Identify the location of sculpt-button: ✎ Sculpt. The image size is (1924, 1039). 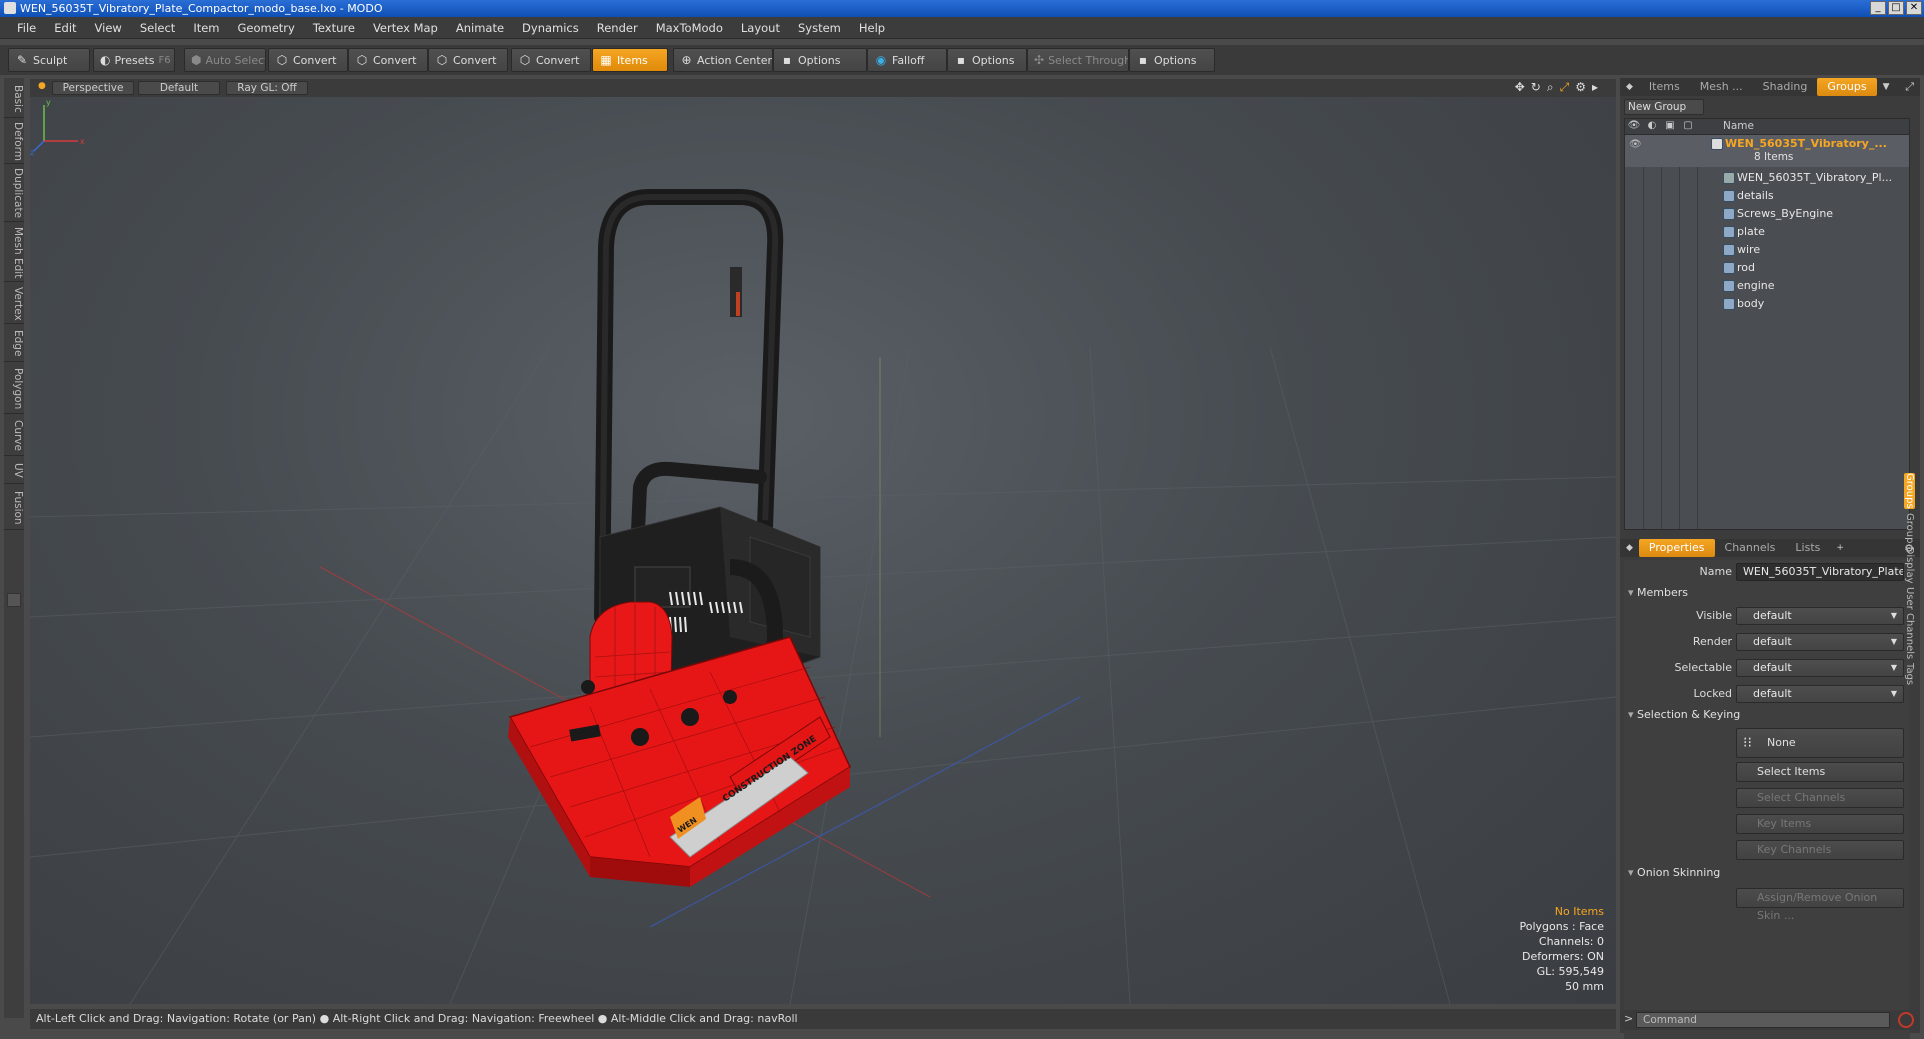
(49, 60).